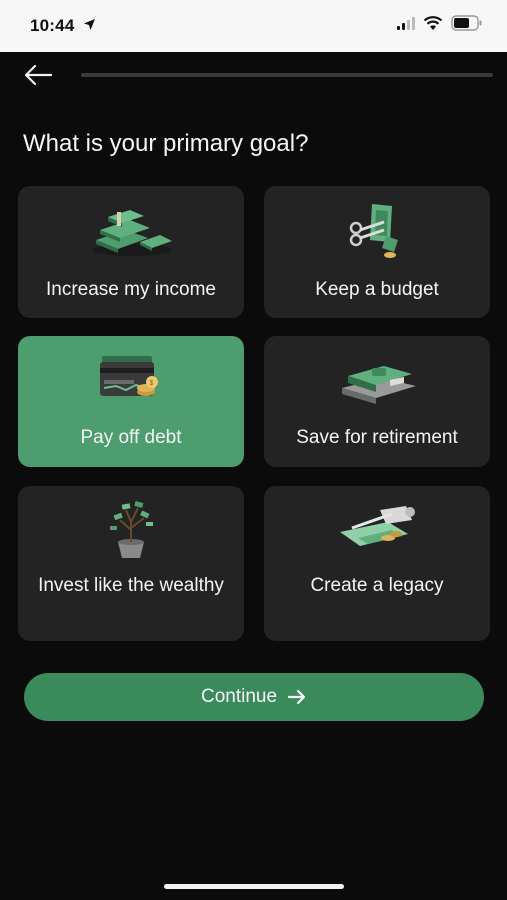 Image resolution: width=507 pixels, height=900 pixels. I want to click on signal-icon, so click(406, 23).